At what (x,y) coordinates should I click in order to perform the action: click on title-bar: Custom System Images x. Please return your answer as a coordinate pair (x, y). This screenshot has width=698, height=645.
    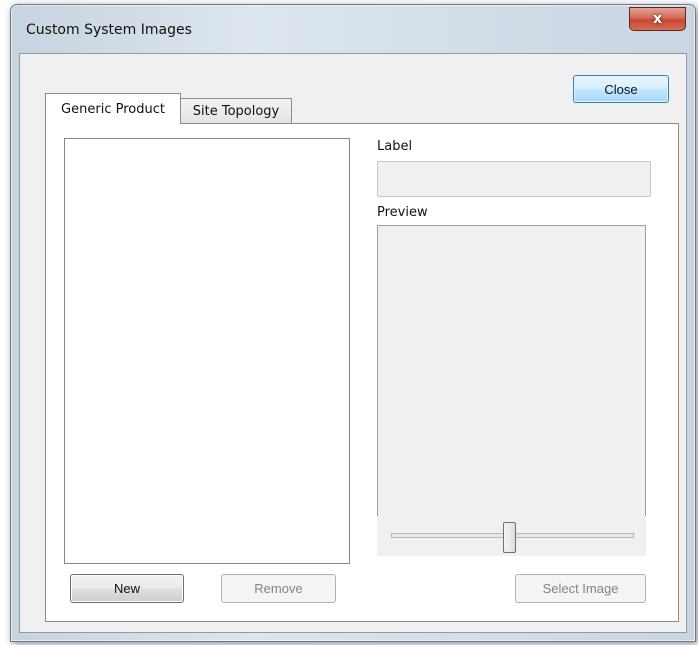
    Looking at the image, I should click on (353, 29).